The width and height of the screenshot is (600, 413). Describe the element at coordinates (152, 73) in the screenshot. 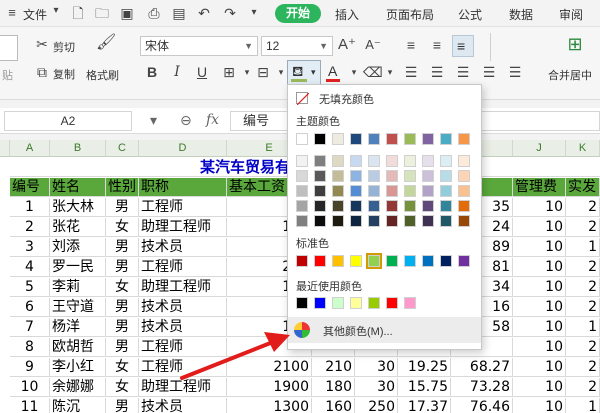

I see `bold-icon: B` at that location.